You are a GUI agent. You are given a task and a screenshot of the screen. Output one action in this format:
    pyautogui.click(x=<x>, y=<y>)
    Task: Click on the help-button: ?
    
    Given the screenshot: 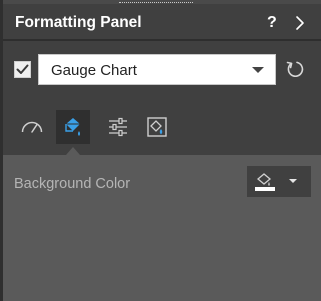 What is the action you would take?
    pyautogui.click(x=272, y=23)
    